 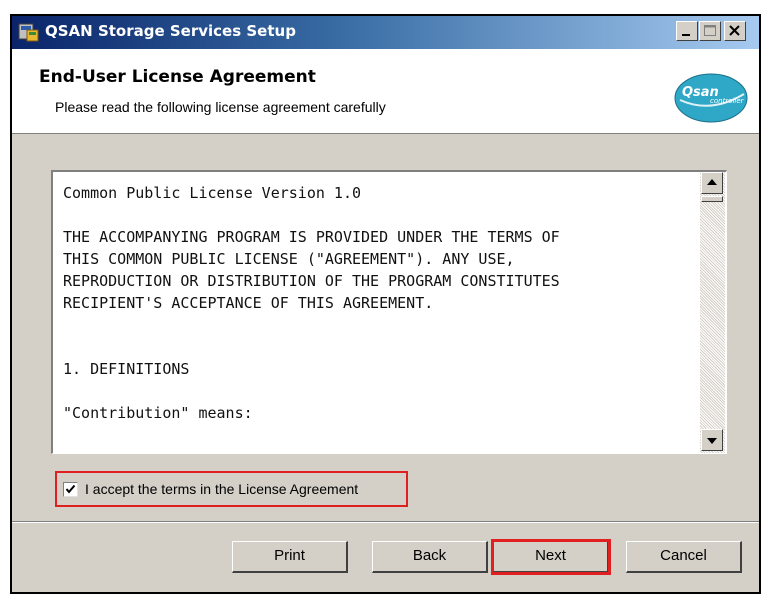 What do you see at coordinates (551, 557) in the screenshot?
I see `next-button: Next` at bounding box center [551, 557].